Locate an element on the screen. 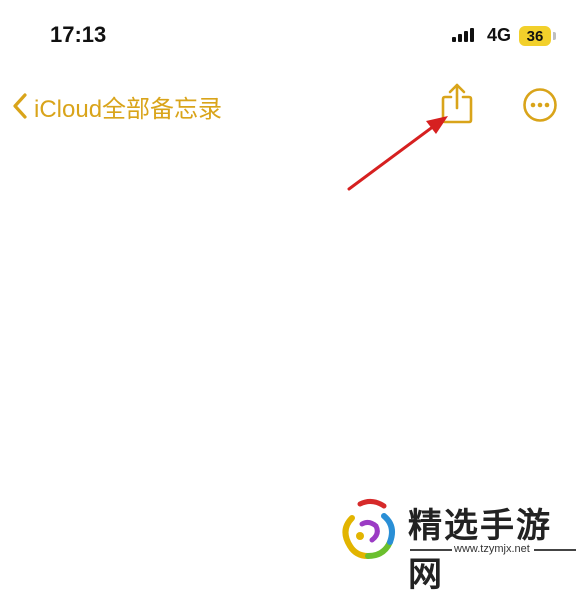 Image resolution: width=584 pixels, height=596 pixels. battery-icon: 36 is located at coordinates (535, 36).